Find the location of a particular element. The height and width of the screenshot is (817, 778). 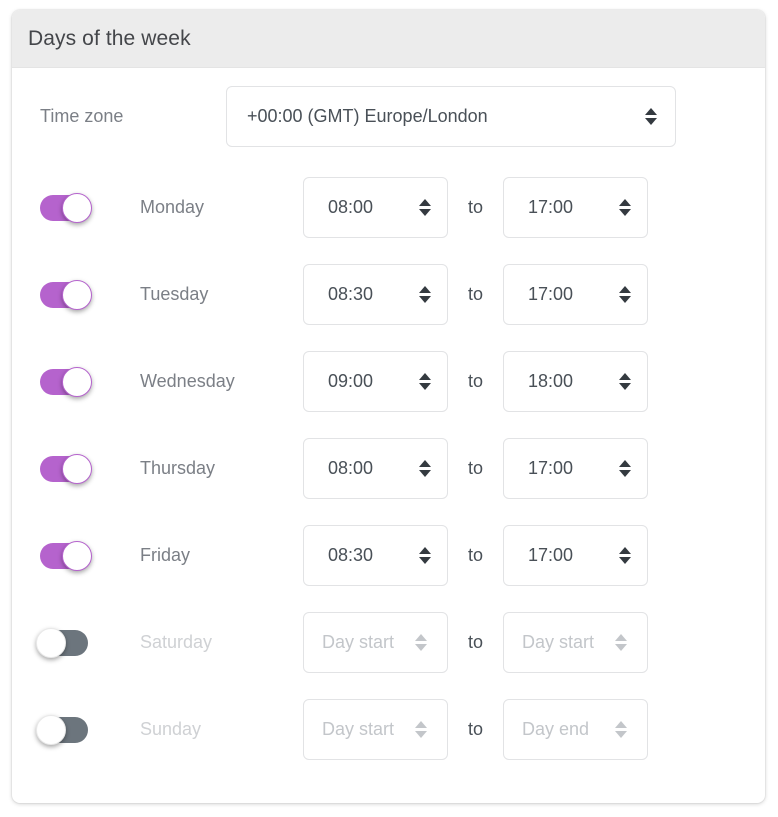

end-time-select: Day start is located at coordinates (575, 642).